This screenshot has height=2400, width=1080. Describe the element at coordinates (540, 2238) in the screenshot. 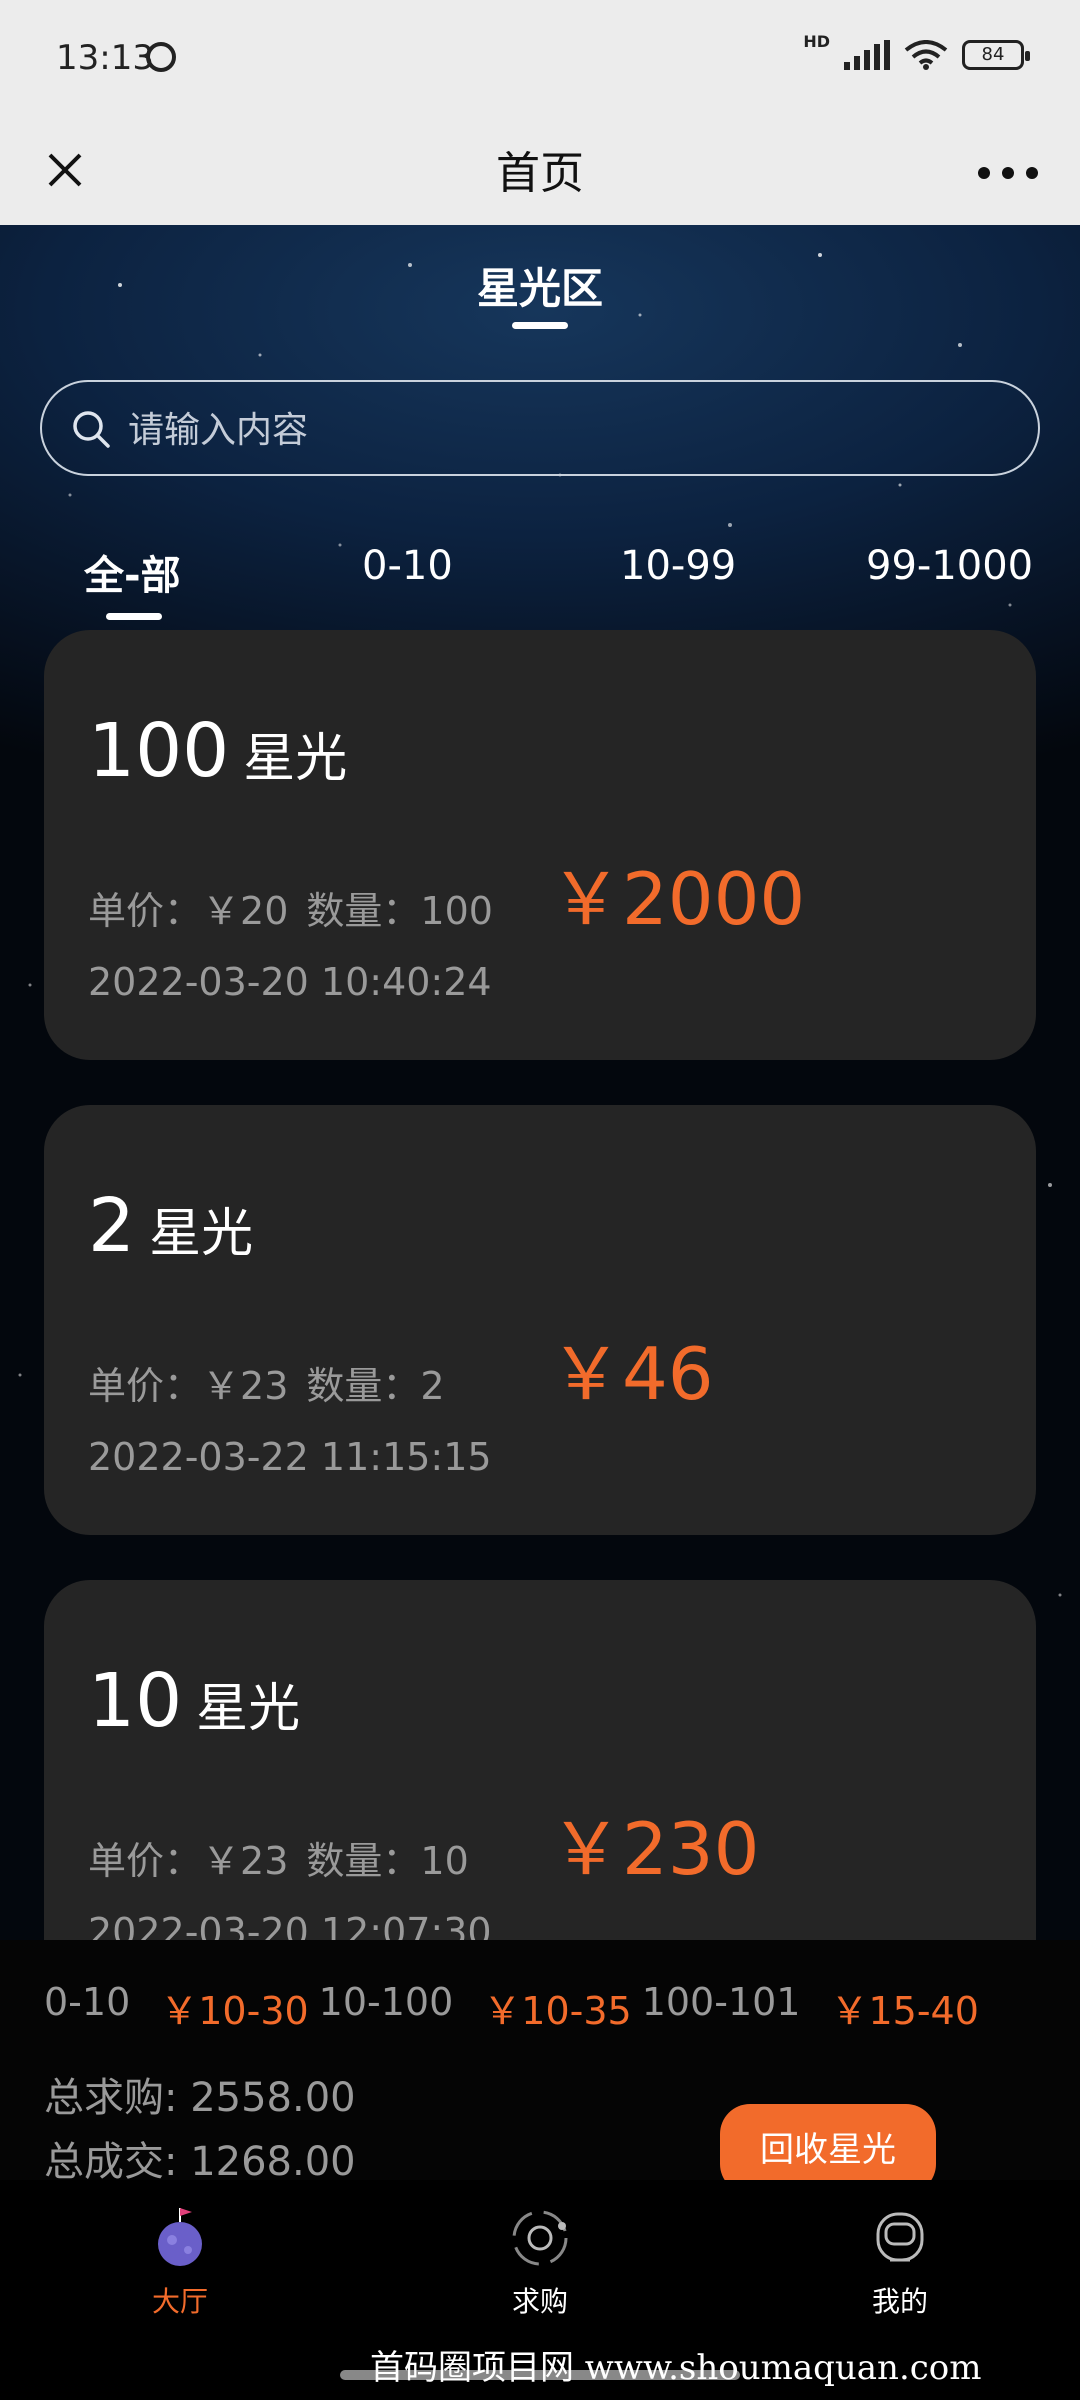

I see `orbit-icon` at that location.